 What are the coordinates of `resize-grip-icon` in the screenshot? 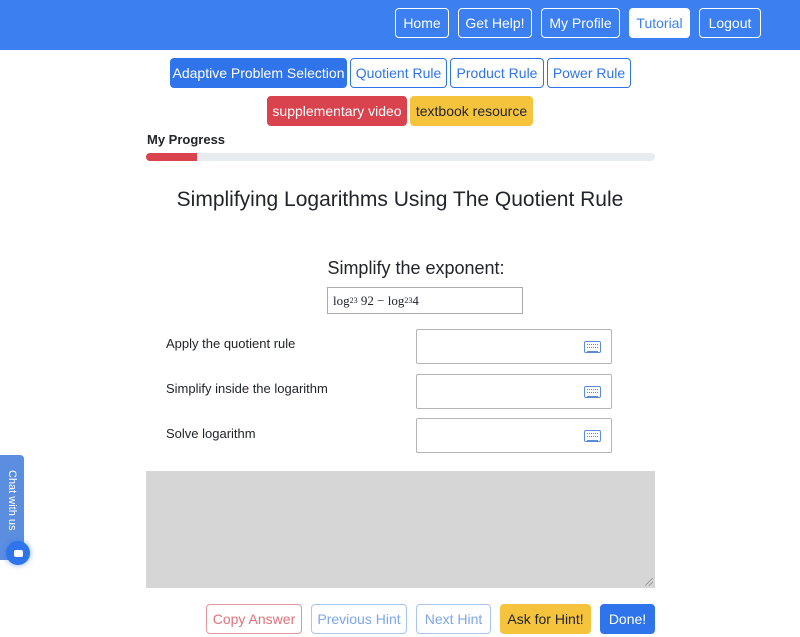 It's located at (649, 582).